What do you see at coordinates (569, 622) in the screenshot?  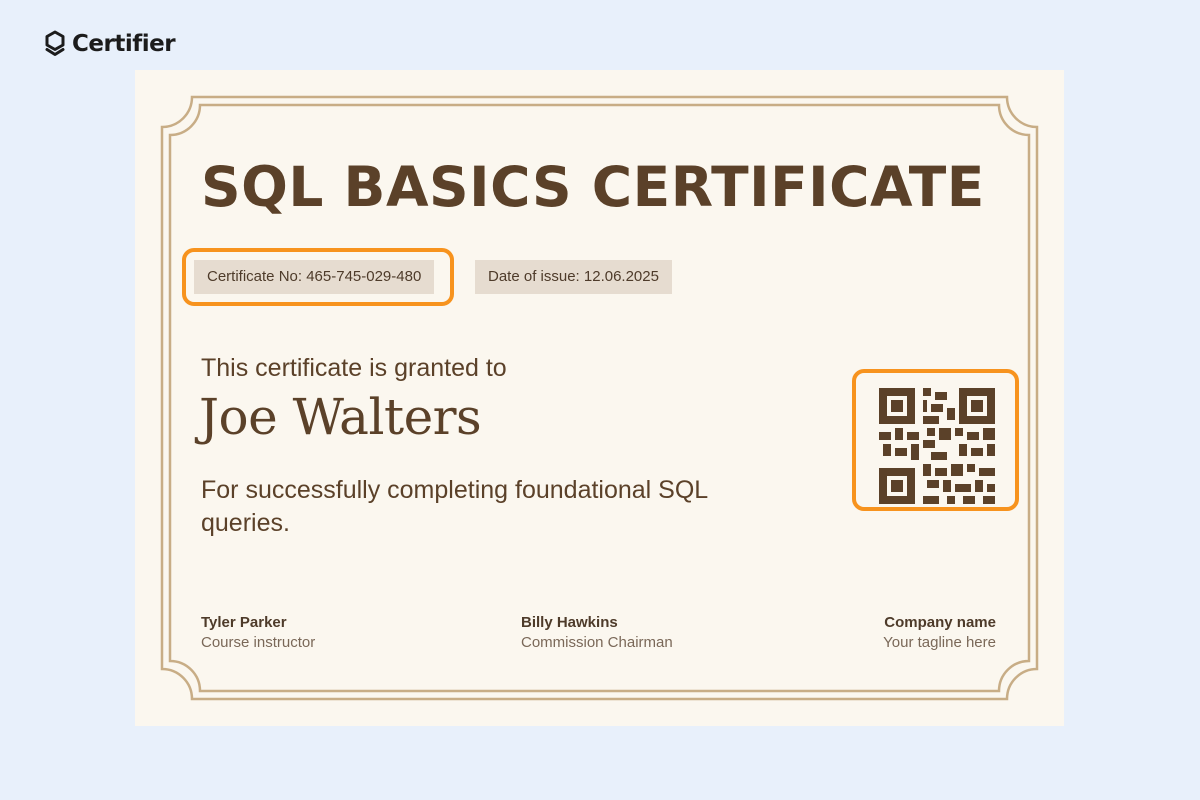 I see `signer-name: Billy Hawkins` at bounding box center [569, 622].